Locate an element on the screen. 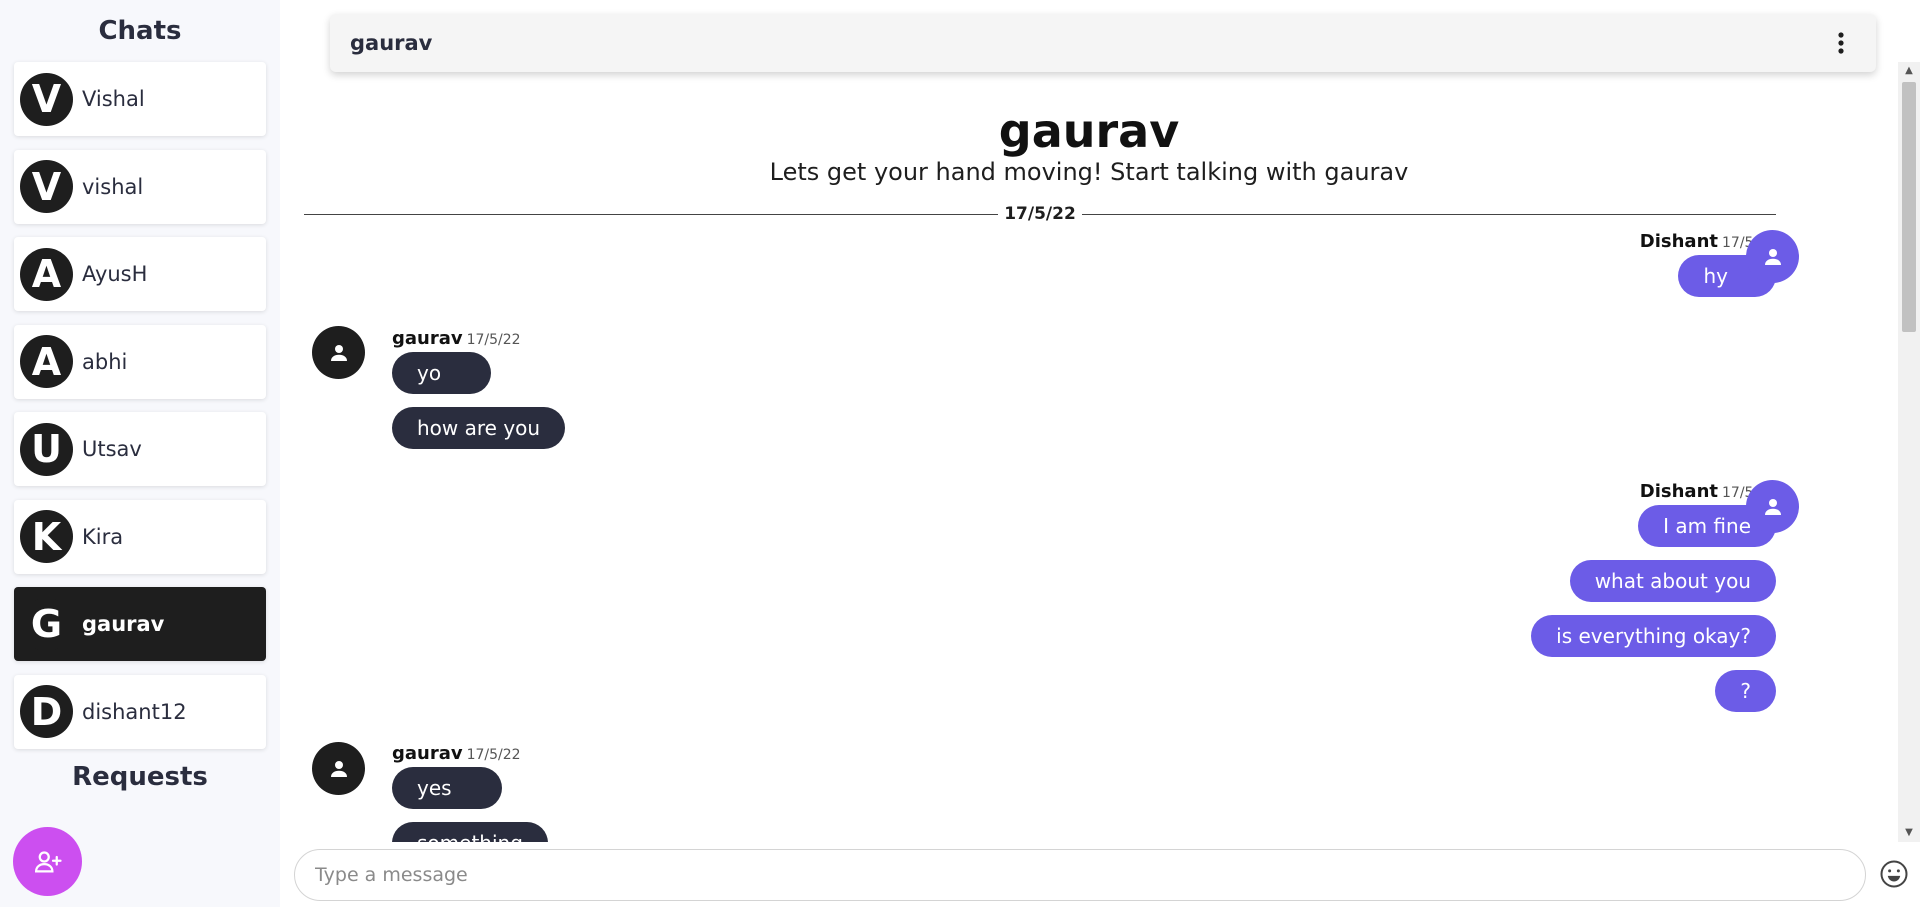 Image resolution: width=1920 pixels, height=907 pixels. chat-item-ayush: A AyusH is located at coordinates (140, 274).